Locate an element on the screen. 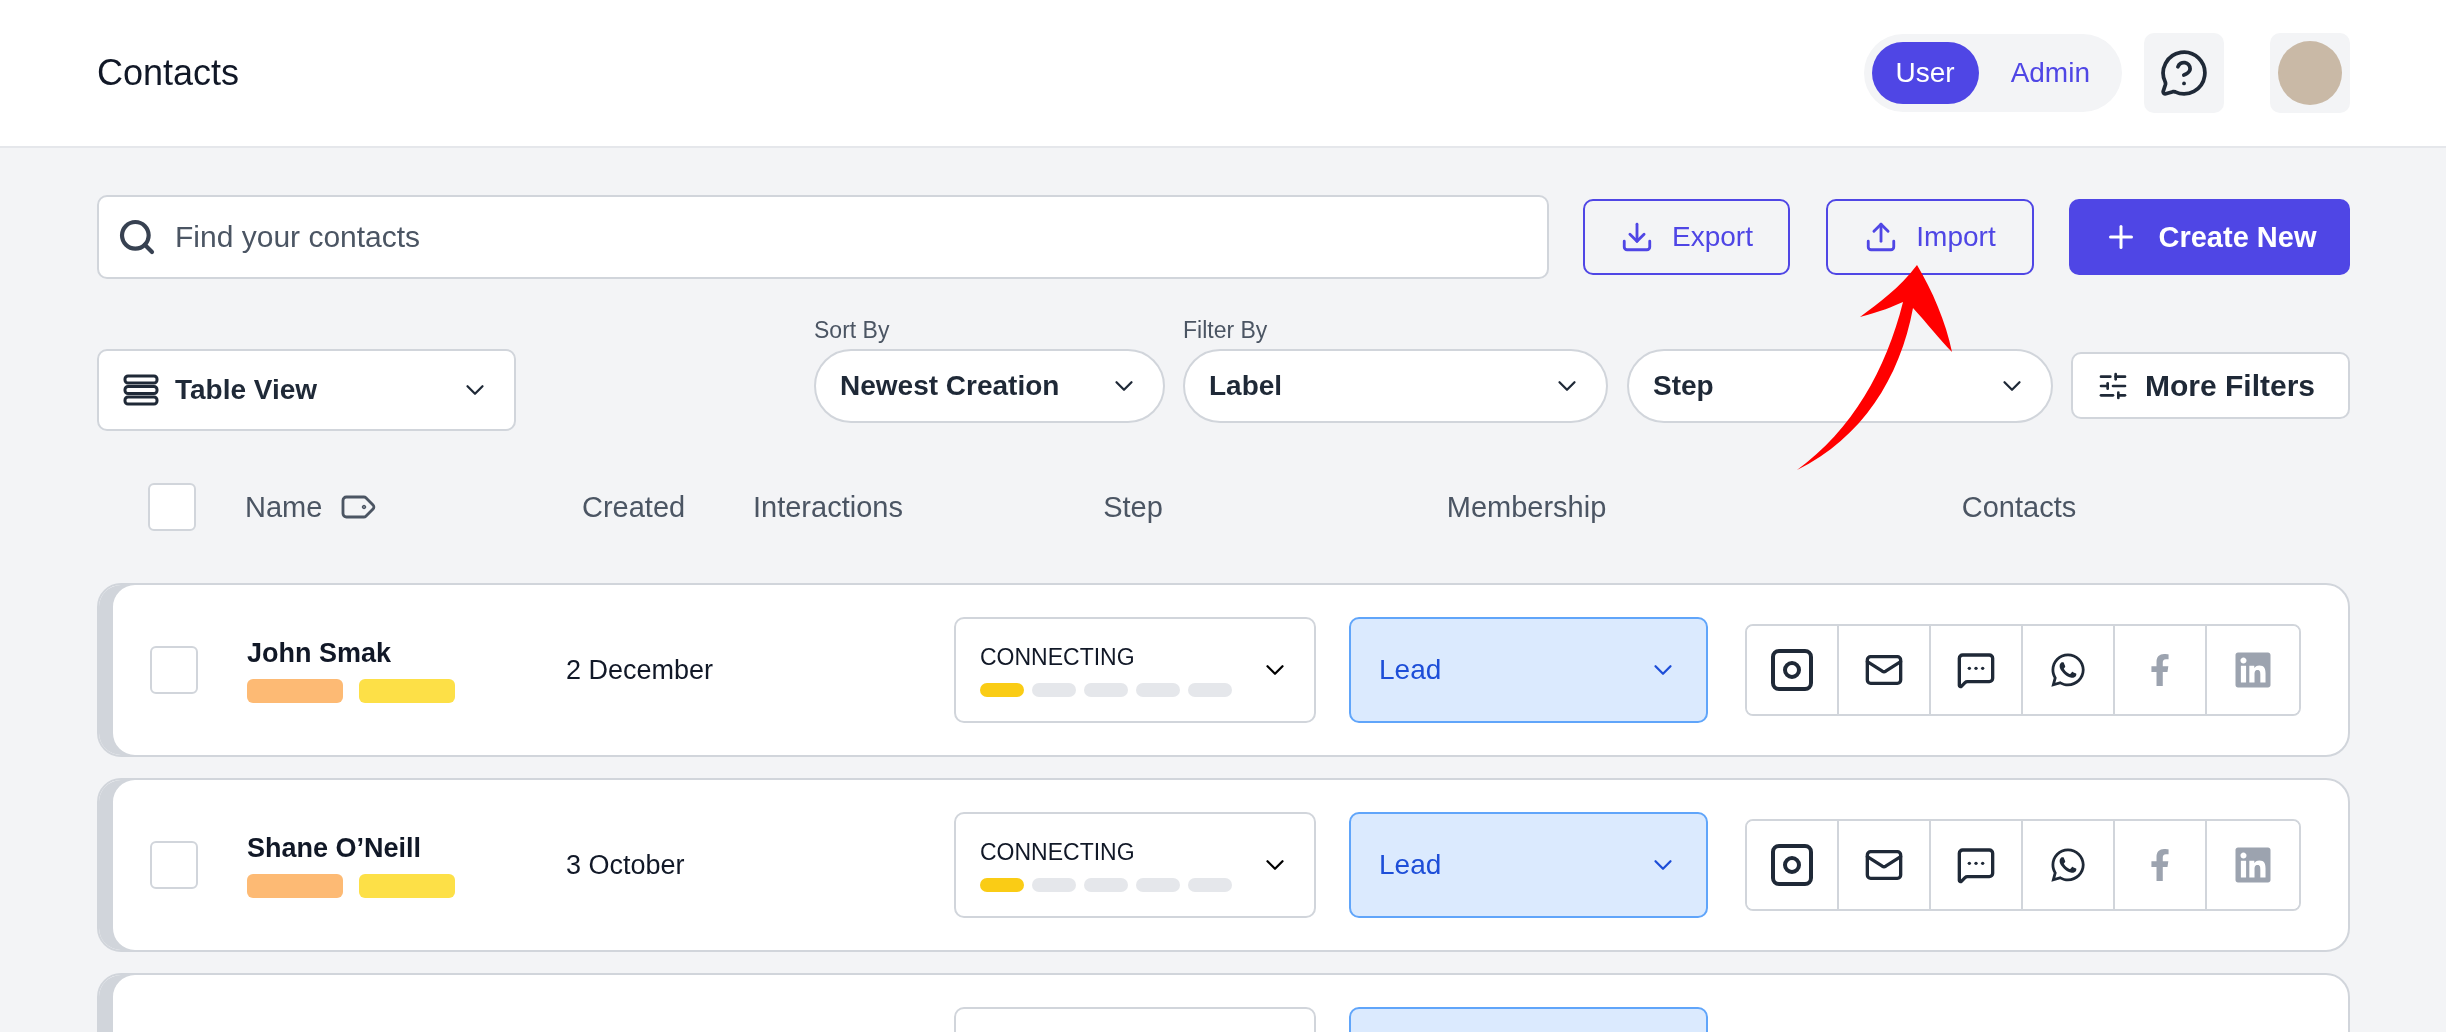 The width and height of the screenshot is (2446, 1032). column-header: Membership is located at coordinates (1526, 507).